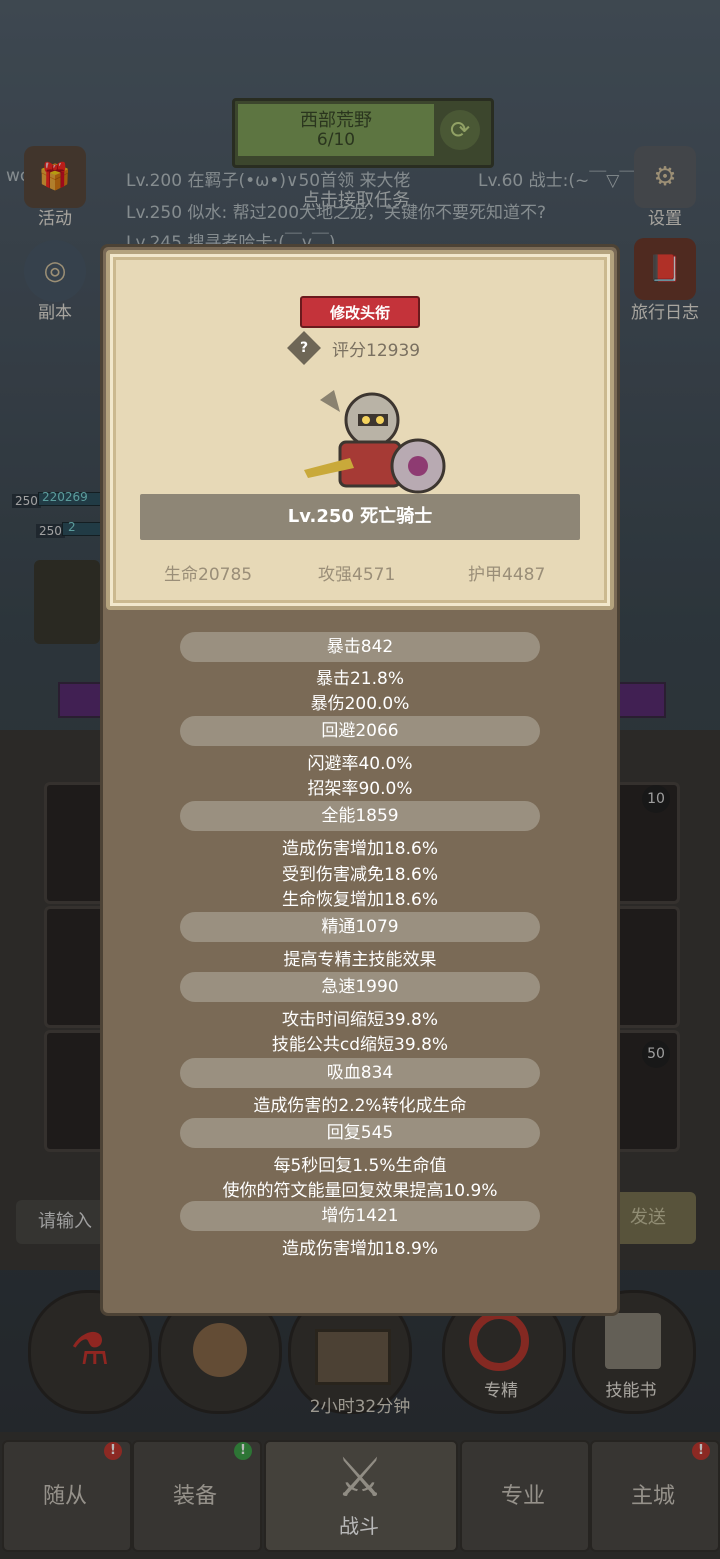 This screenshot has height=1559, width=720. I want to click on stat-section-header: 吸血834, so click(360, 1073).